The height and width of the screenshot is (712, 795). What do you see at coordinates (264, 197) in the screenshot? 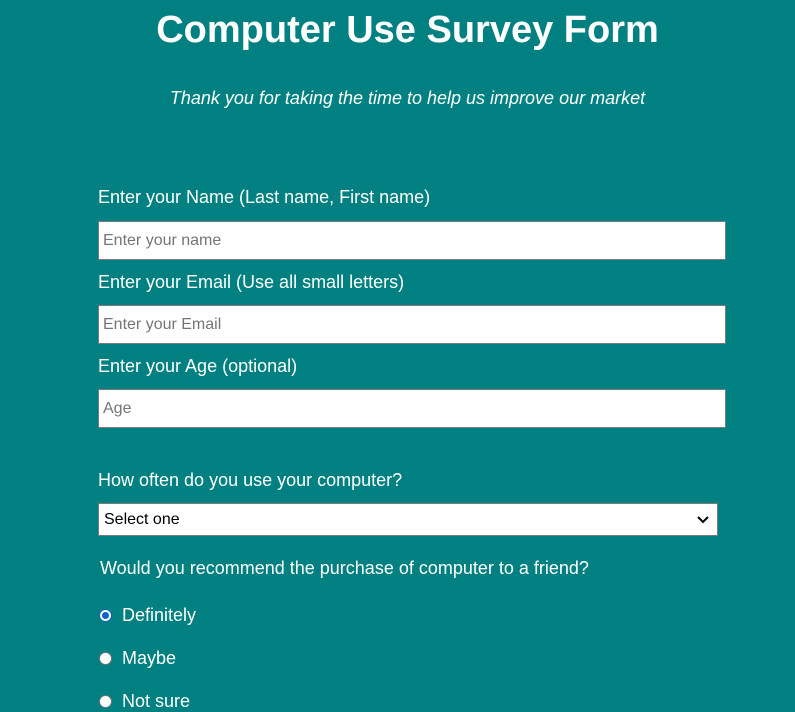
I see `name-label: Enter your Name (Last name, First name)` at bounding box center [264, 197].